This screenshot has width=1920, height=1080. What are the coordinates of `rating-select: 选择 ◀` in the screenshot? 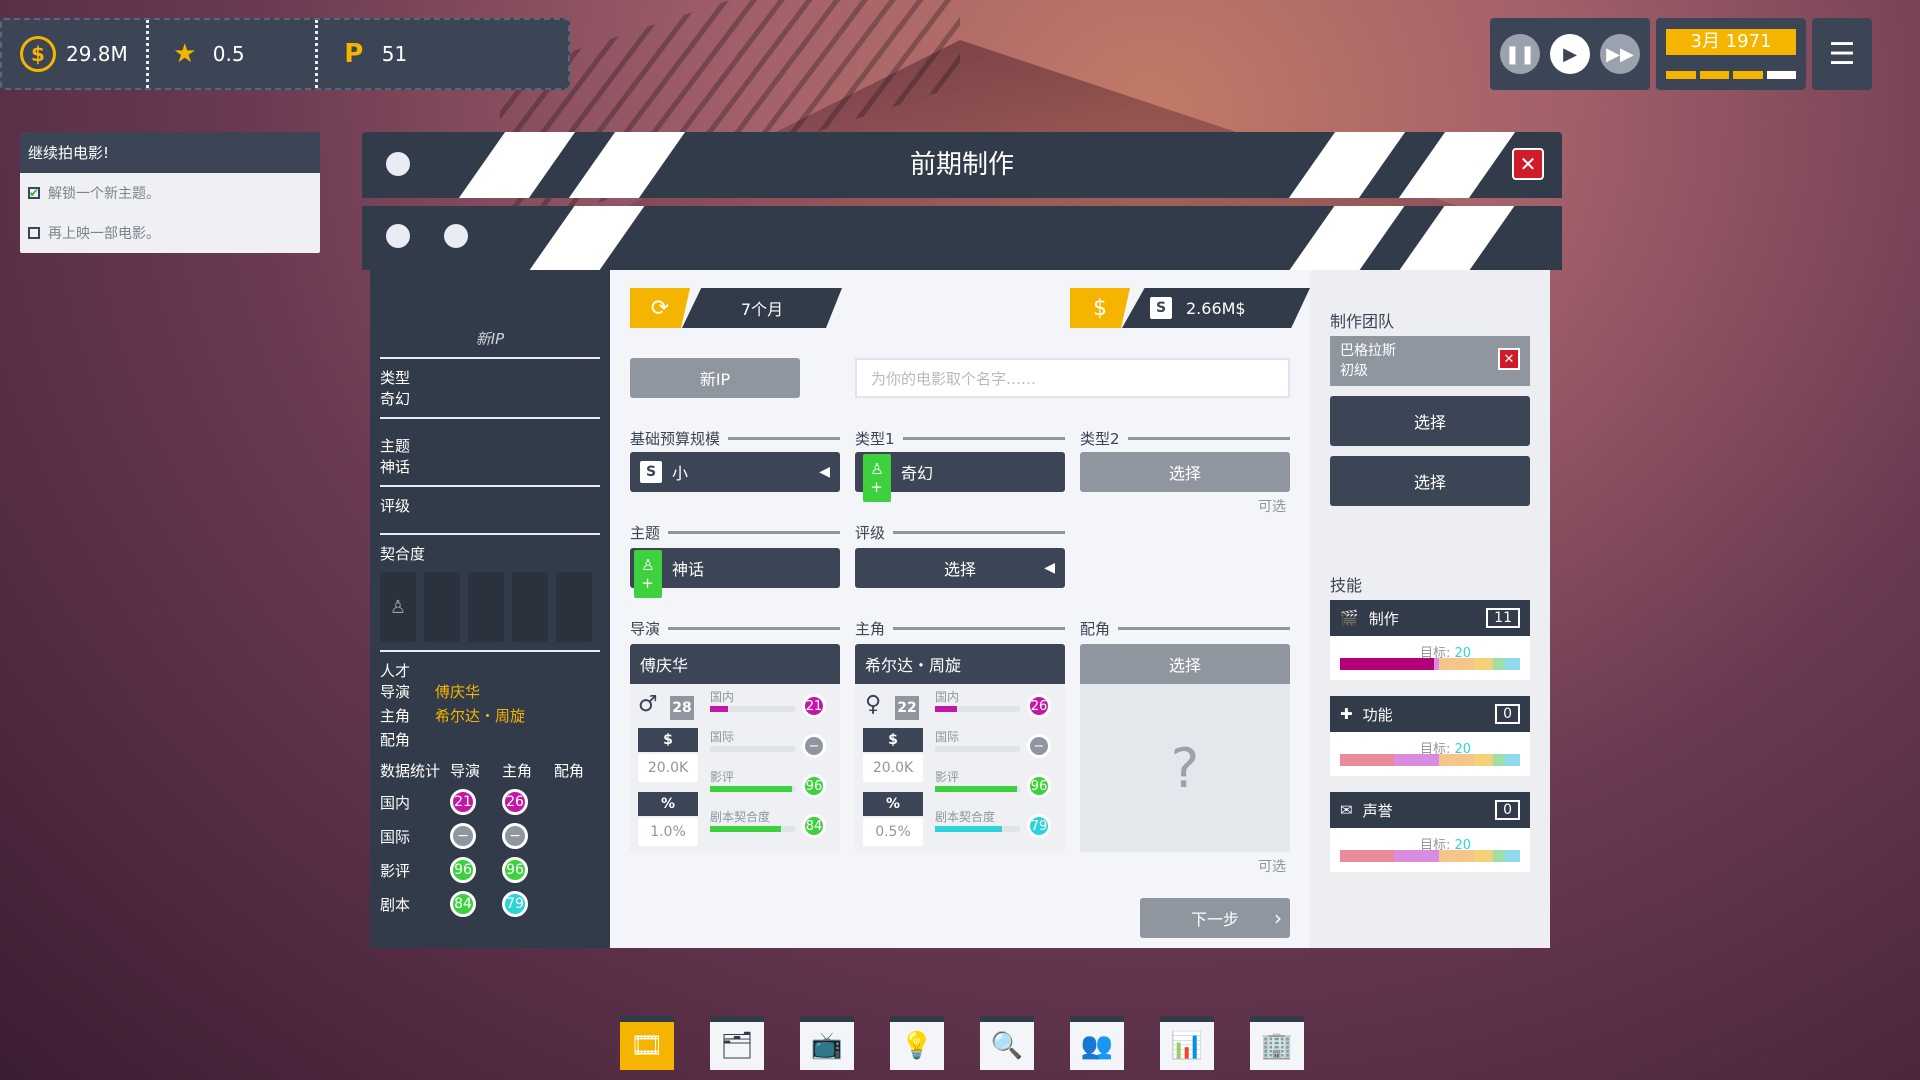 It's located at (960, 568).